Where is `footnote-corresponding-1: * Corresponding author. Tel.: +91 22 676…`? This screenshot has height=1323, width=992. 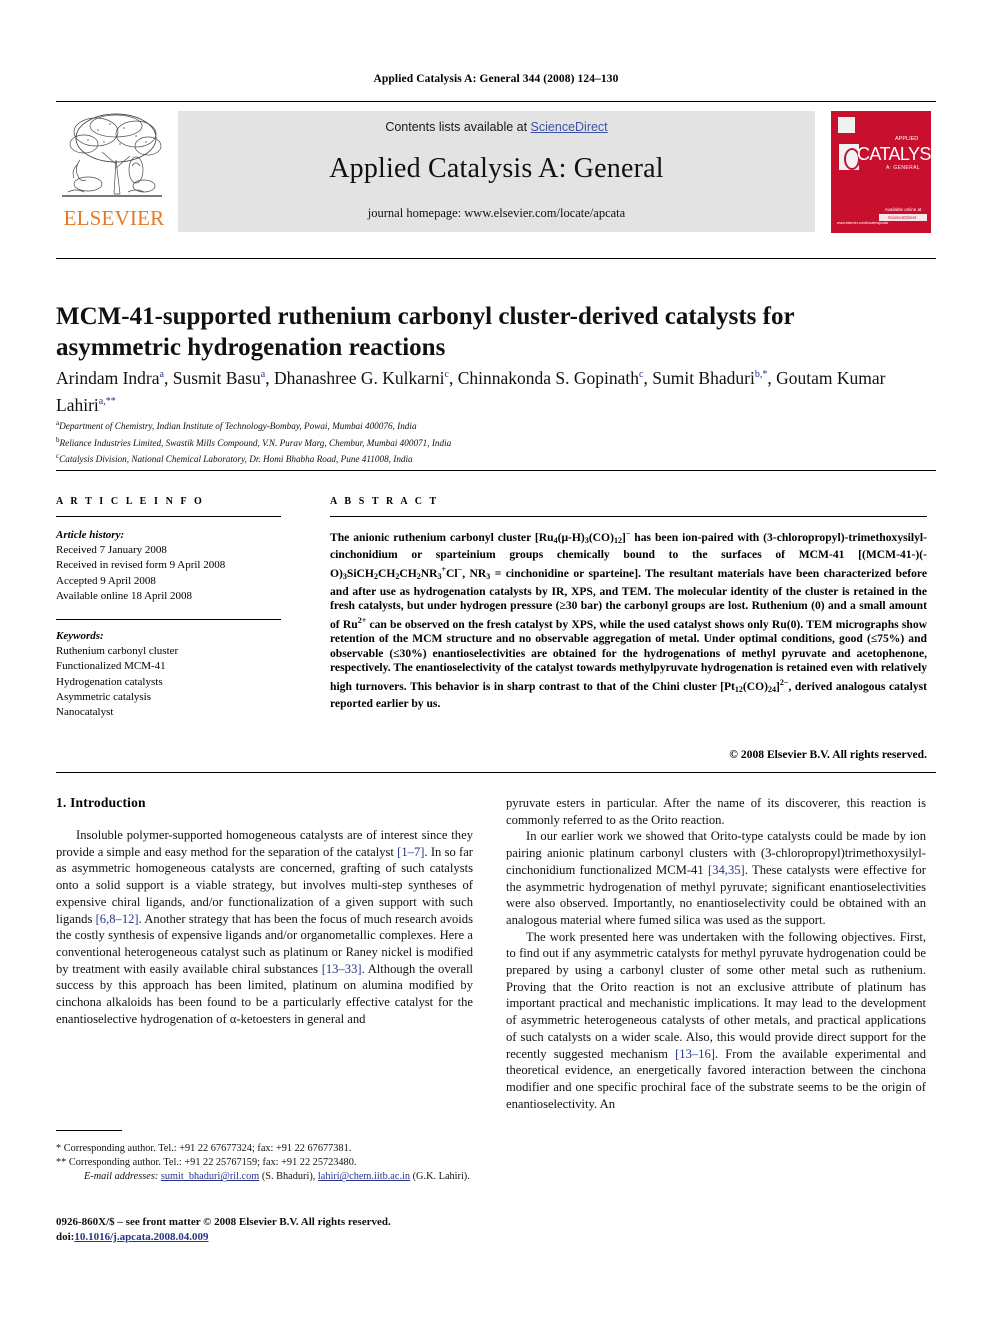 footnote-corresponding-1: * Corresponding author. Tel.: +91 22 676… is located at coordinates (266, 1149).